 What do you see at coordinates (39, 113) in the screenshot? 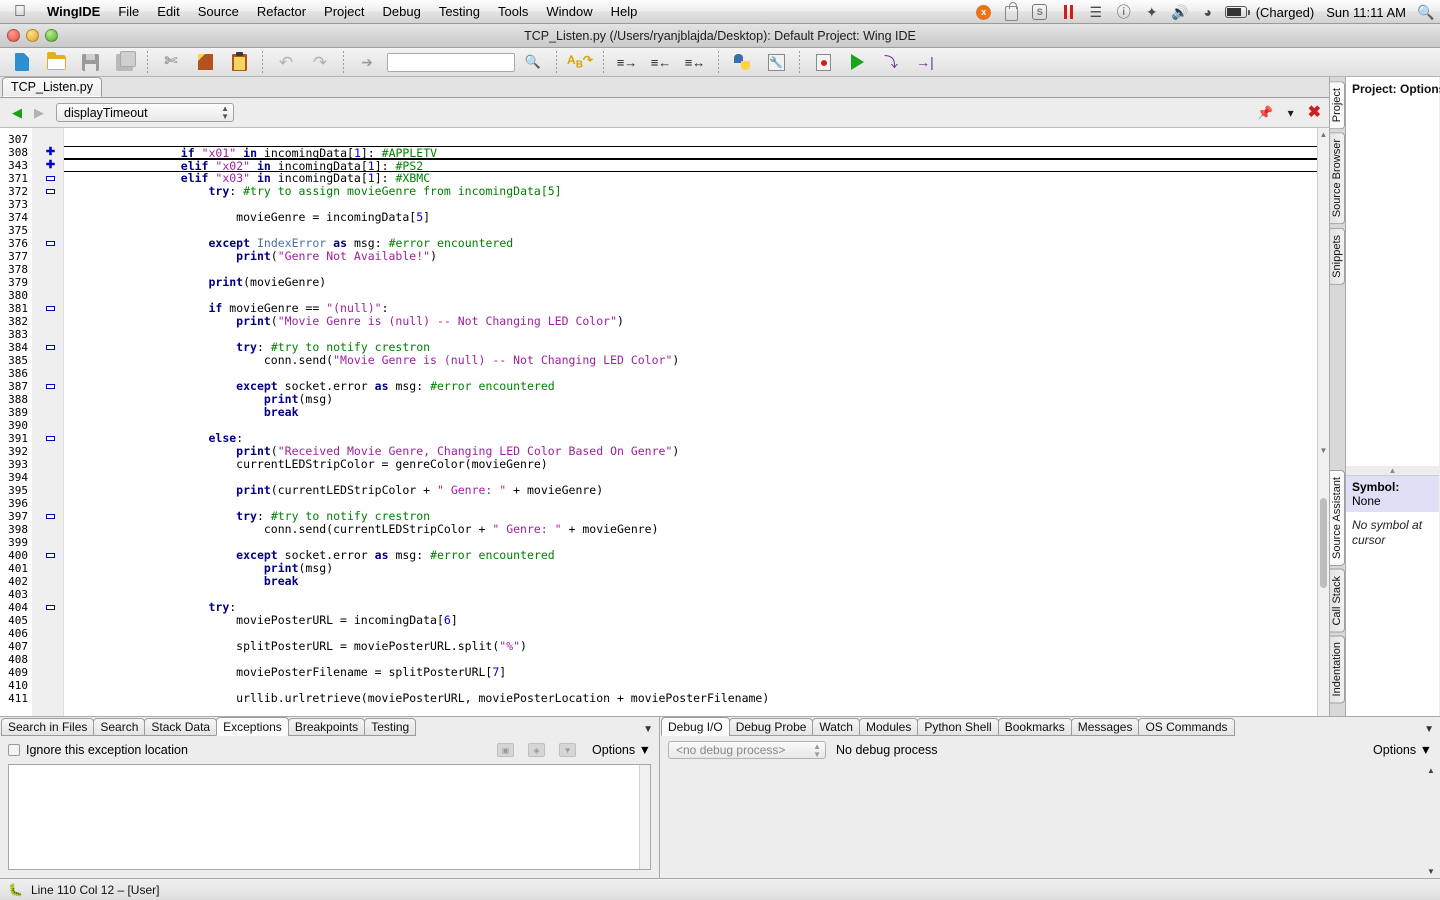
I see `nav-forward-button: ▶` at bounding box center [39, 113].